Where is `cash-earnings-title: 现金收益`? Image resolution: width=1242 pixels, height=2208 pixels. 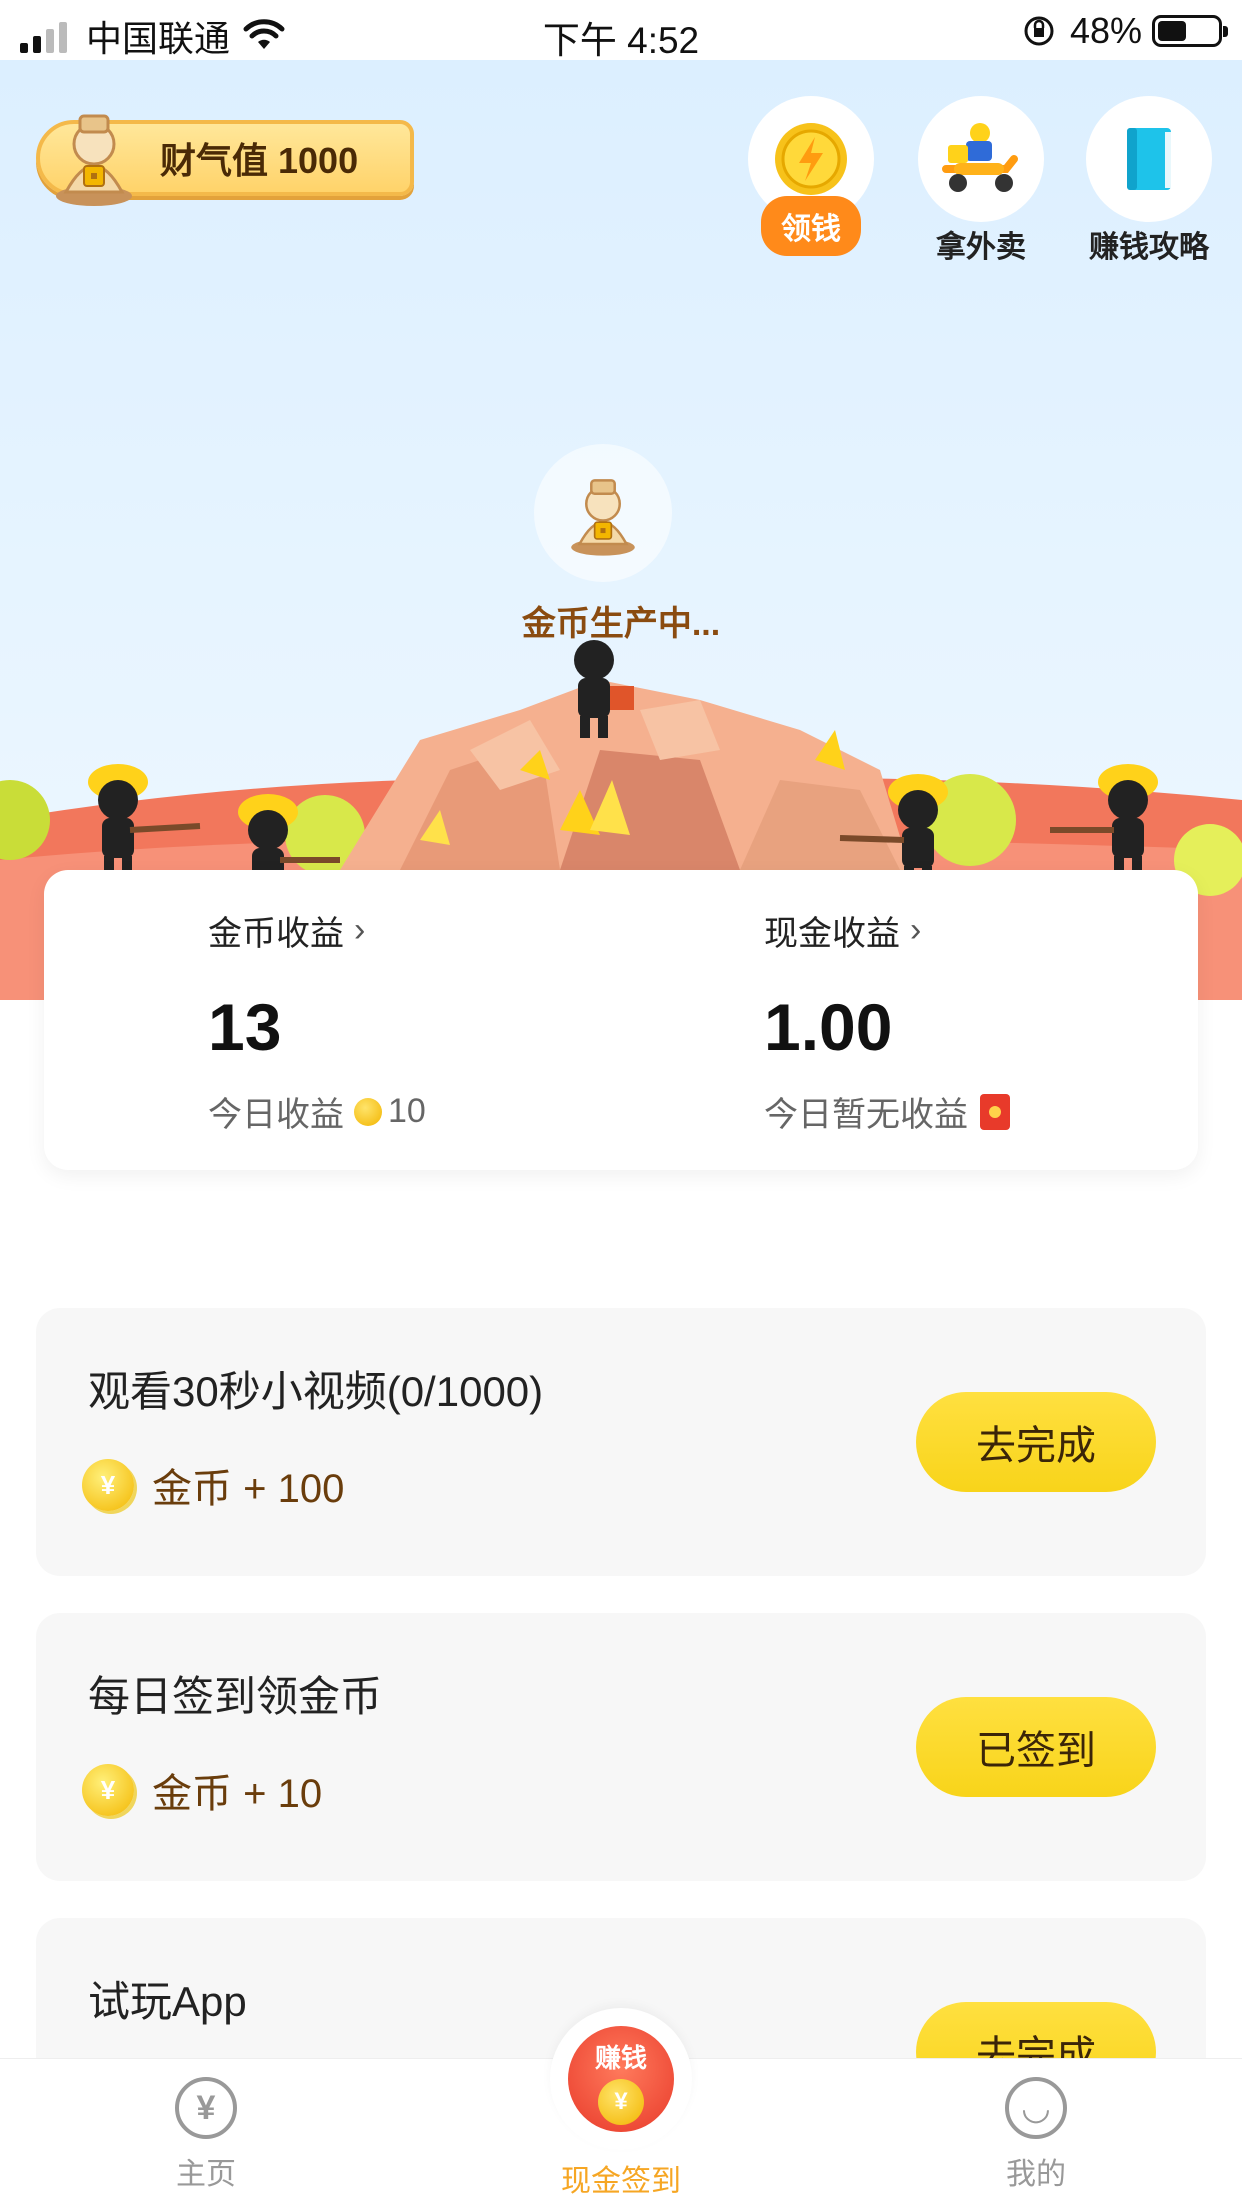 cash-earnings-title: 现金收益 is located at coordinates (832, 934).